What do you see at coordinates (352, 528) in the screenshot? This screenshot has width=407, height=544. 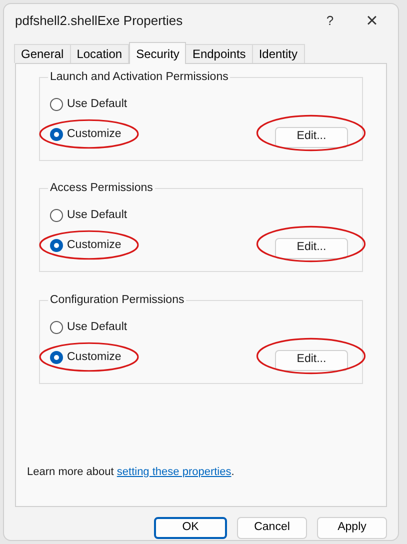 I see `dialog-button: Apply` at bounding box center [352, 528].